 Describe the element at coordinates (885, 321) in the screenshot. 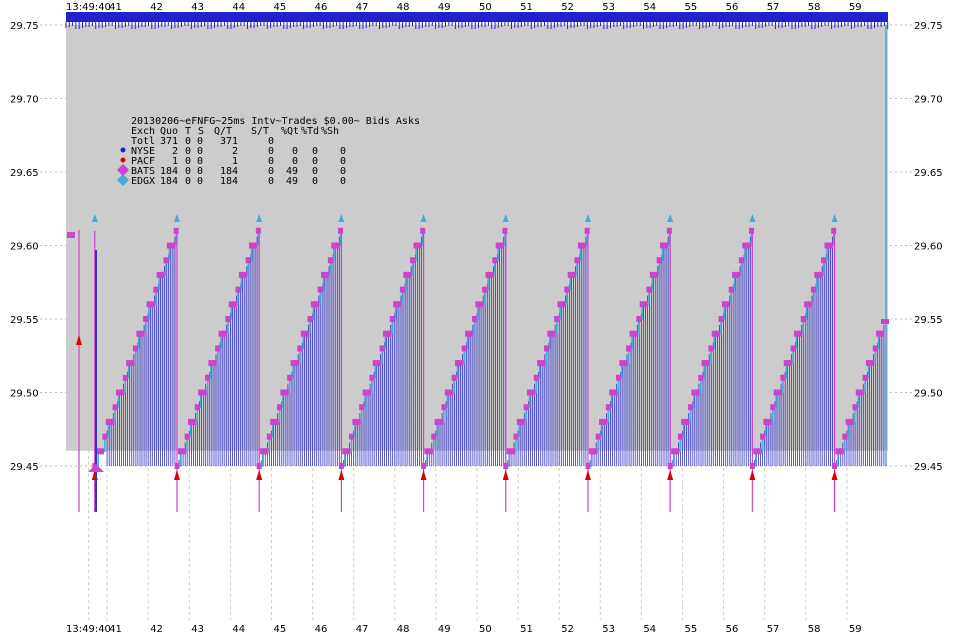

I see `end-bats-marker` at that location.